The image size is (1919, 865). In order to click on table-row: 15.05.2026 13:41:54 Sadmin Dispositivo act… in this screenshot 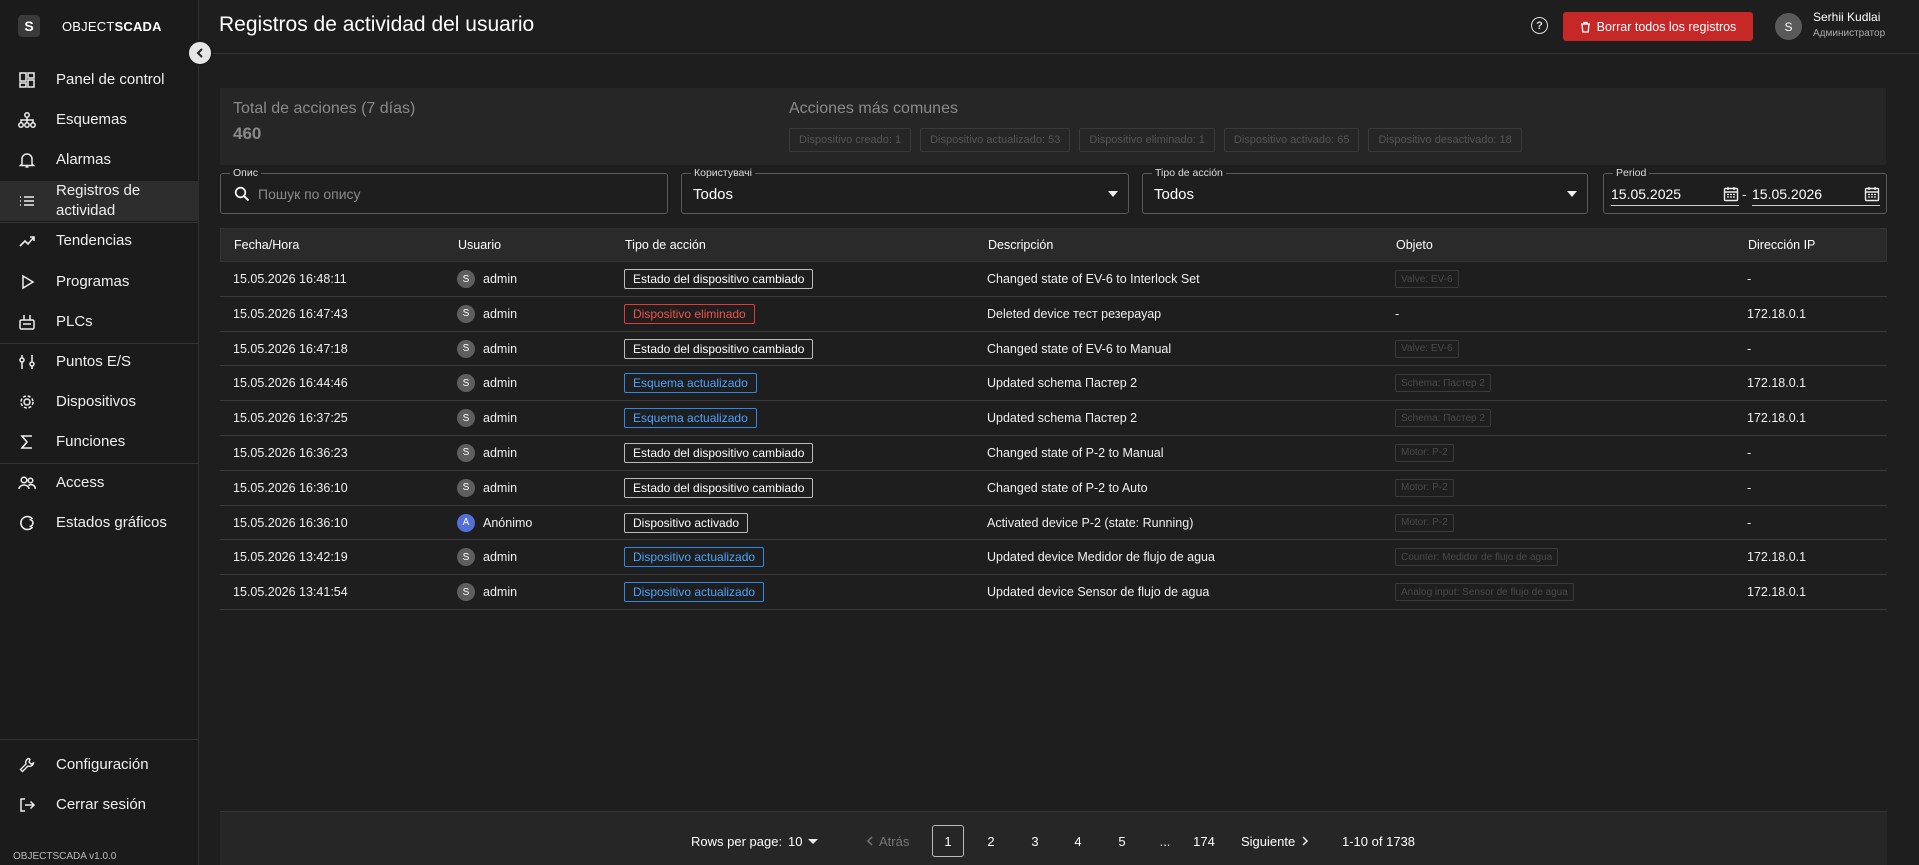, I will do `click(1053, 592)`.